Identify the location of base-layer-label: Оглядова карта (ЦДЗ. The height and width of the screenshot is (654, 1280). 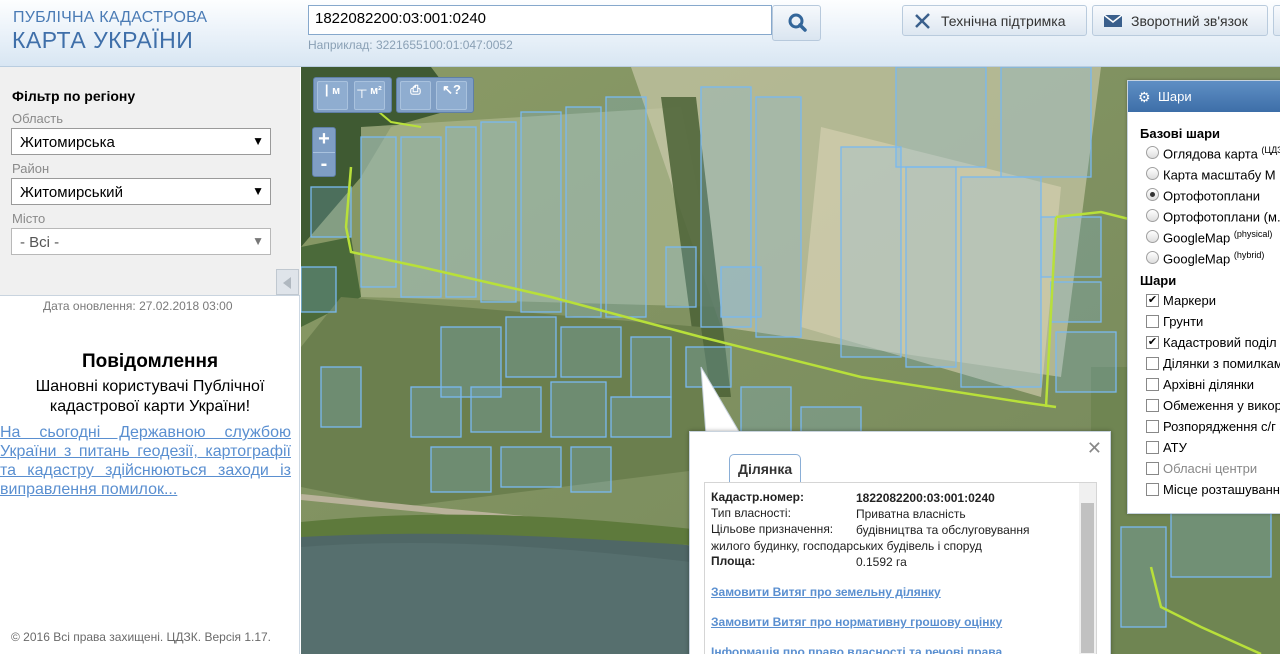
(1221, 153).